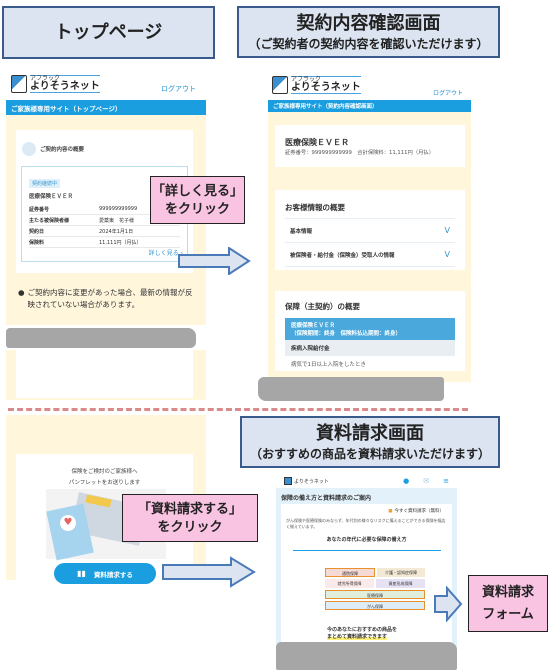 This screenshot has height=671, width=556. I want to click on request-button-label: 資料請求する, so click(113, 574).